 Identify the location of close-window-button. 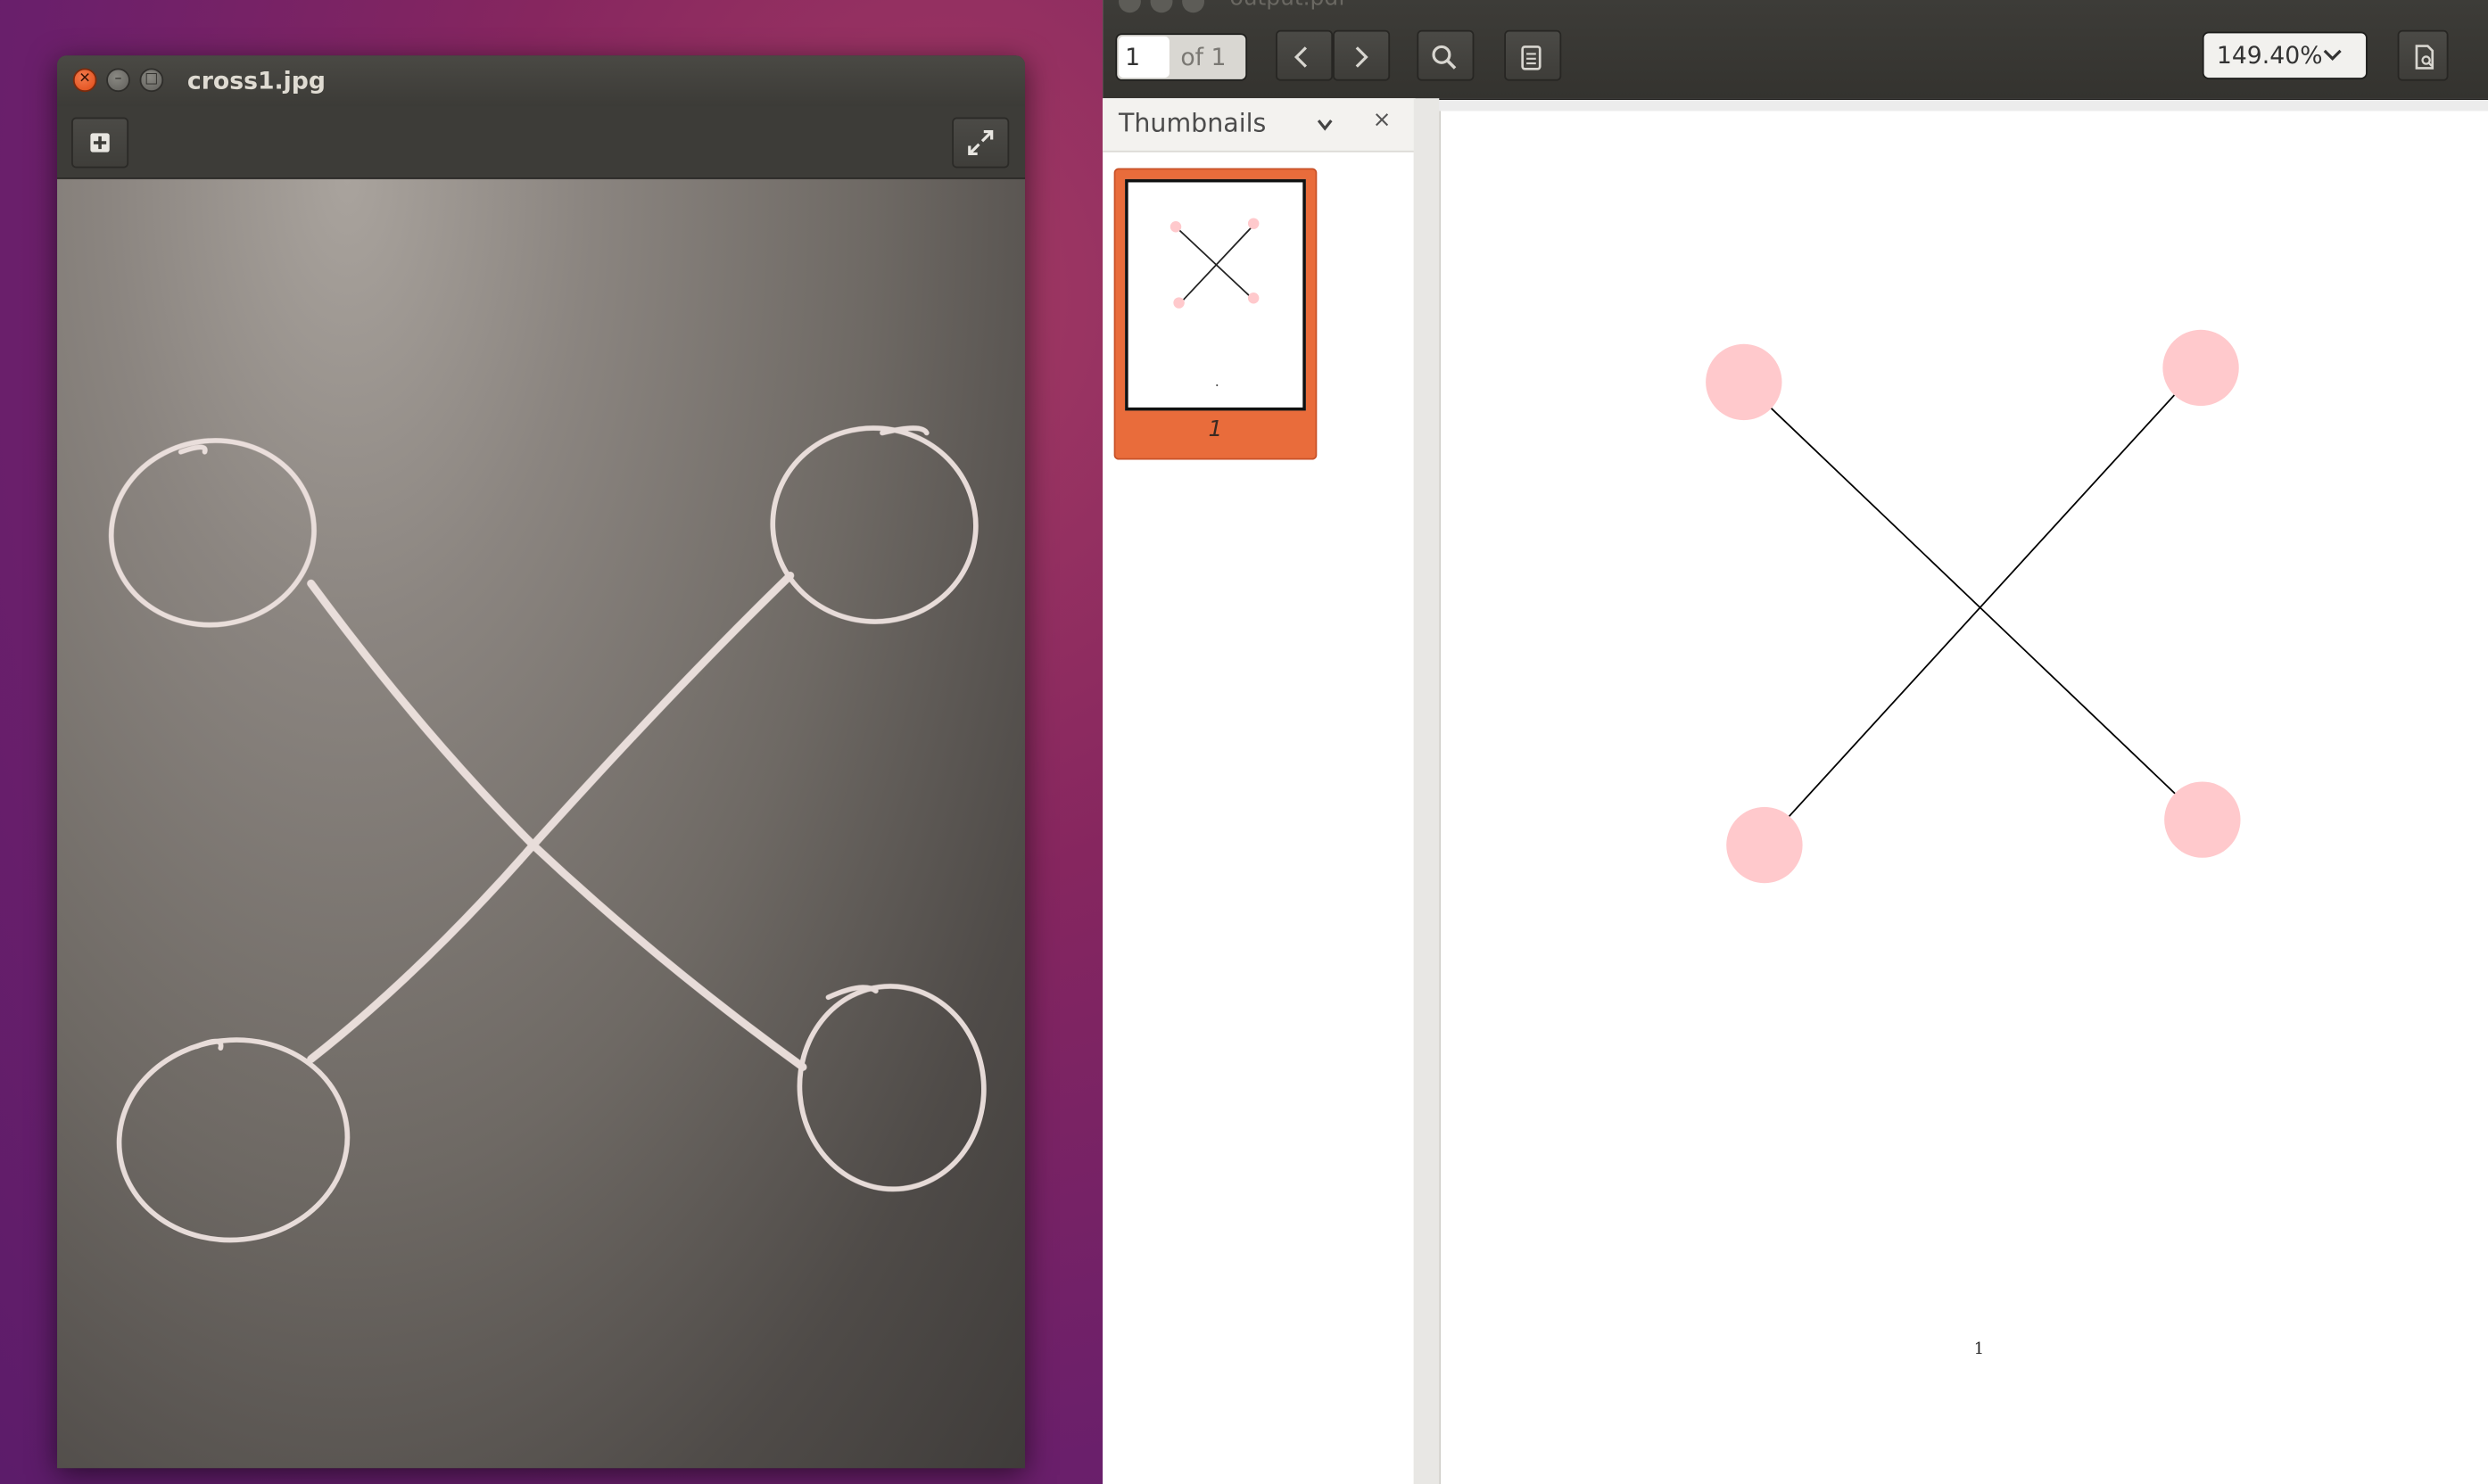
(1130, 6).